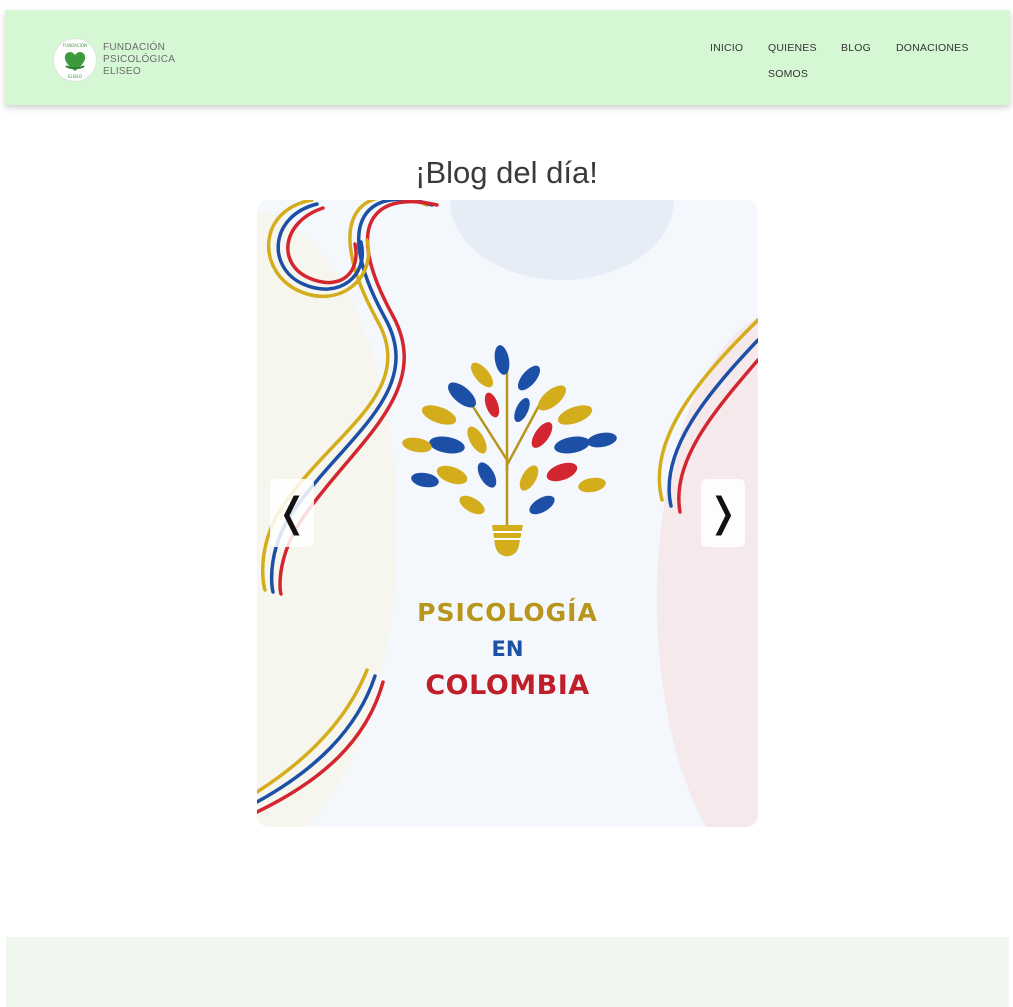 This screenshot has height=1007, width=1013. Describe the element at coordinates (507, 649) in the screenshot. I see `slide-title-line-2: EN` at that location.